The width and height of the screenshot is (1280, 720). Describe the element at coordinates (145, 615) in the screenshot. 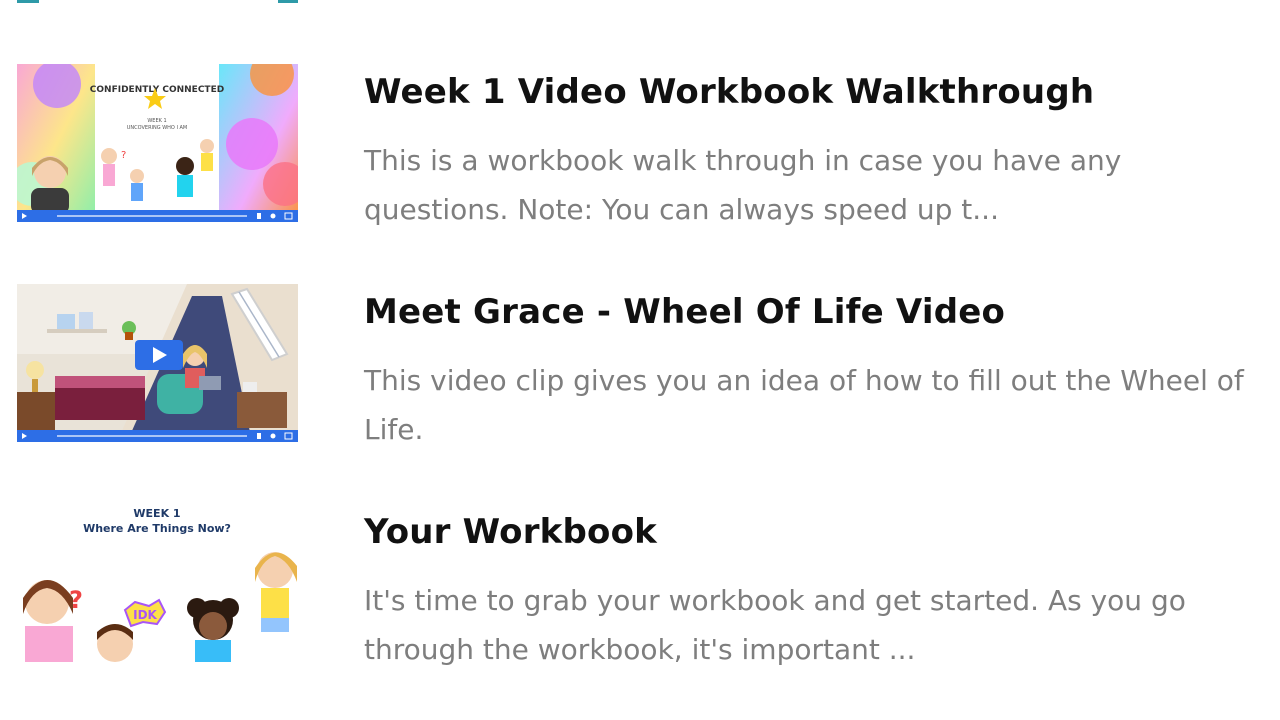

I see `thumbnail-badge: IDK` at that location.